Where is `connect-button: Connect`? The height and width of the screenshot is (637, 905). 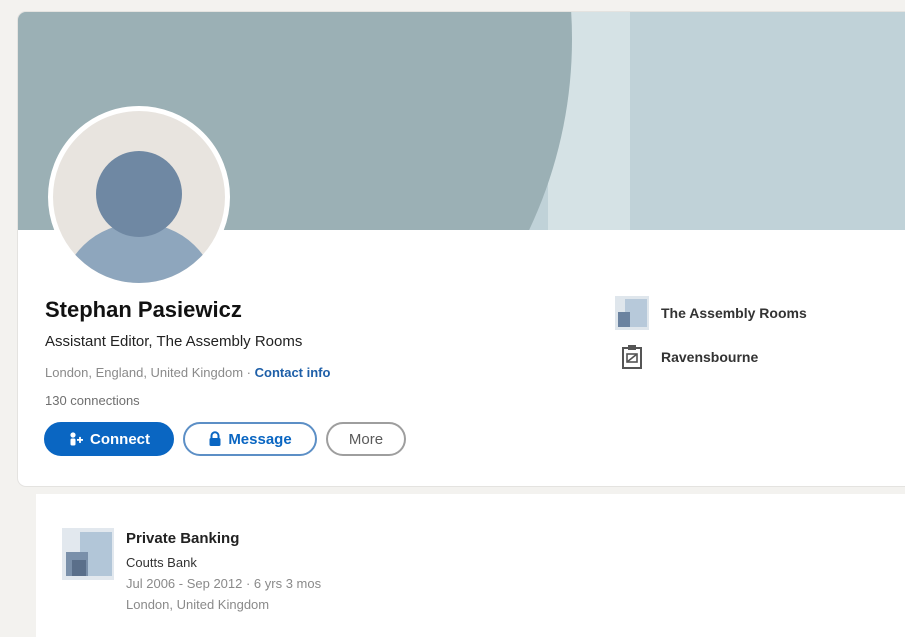
connect-button: Connect is located at coordinates (109, 439).